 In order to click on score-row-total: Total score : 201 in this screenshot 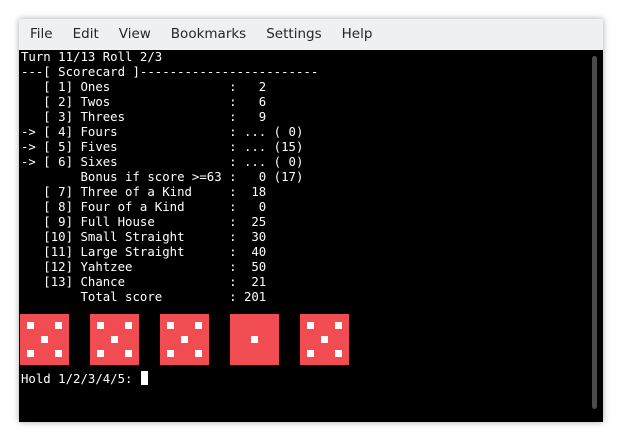, I will do `click(144, 297)`.